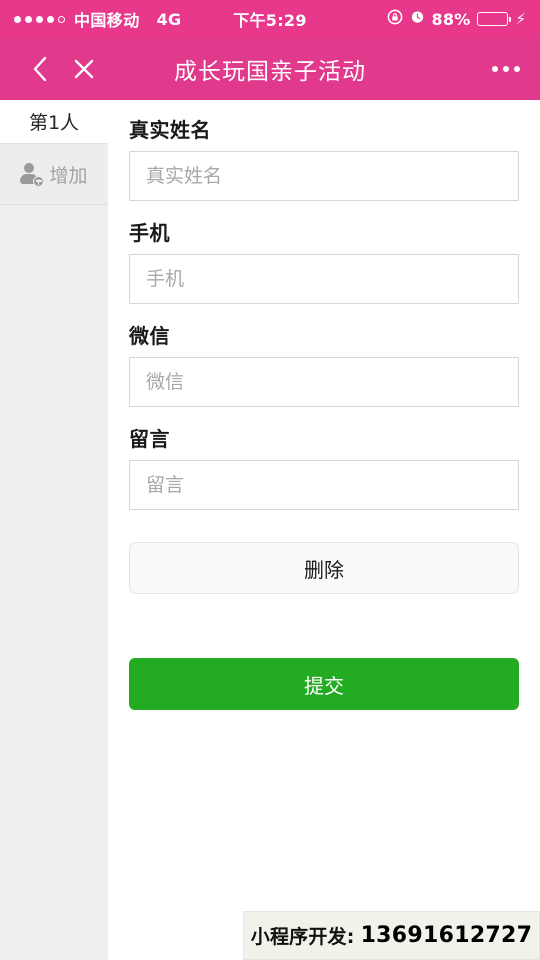  What do you see at coordinates (324, 176) in the screenshot?
I see `real-name-input` at bounding box center [324, 176].